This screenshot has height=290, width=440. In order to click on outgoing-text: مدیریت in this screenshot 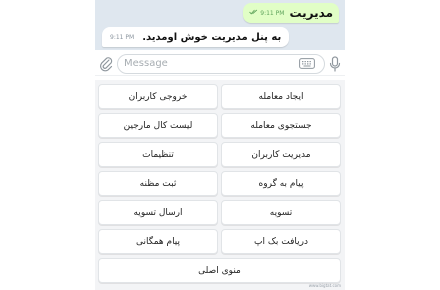, I will do `click(311, 13)`.